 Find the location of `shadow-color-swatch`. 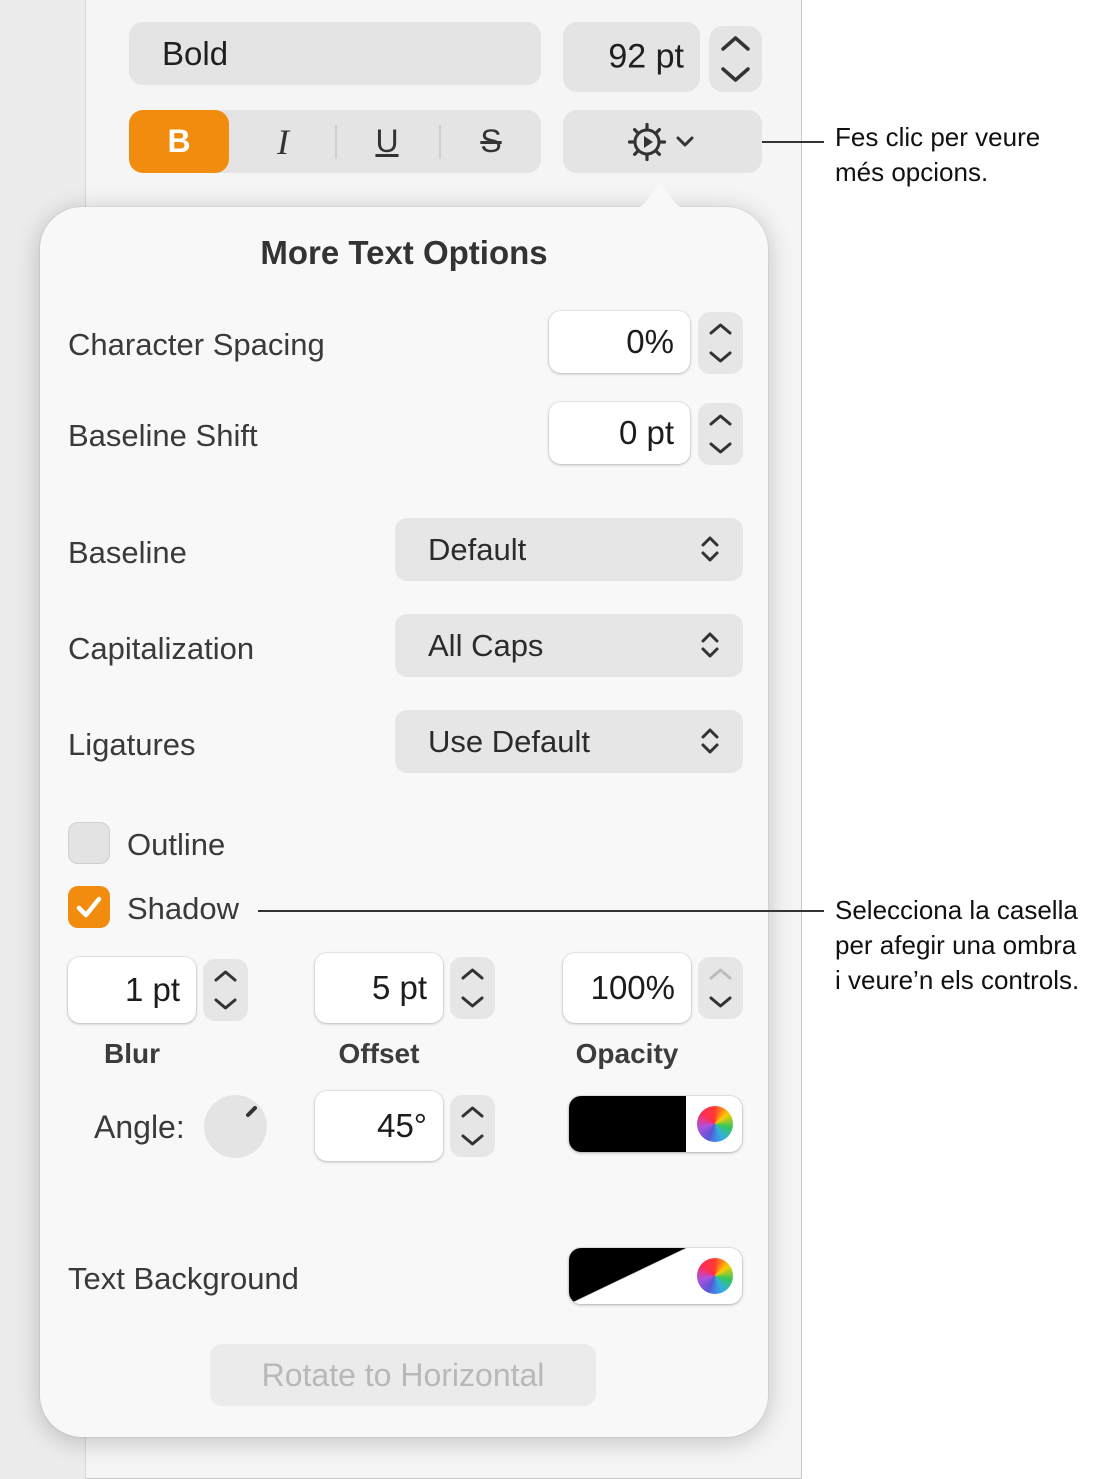

shadow-color-swatch is located at coordinates (627, 1124).